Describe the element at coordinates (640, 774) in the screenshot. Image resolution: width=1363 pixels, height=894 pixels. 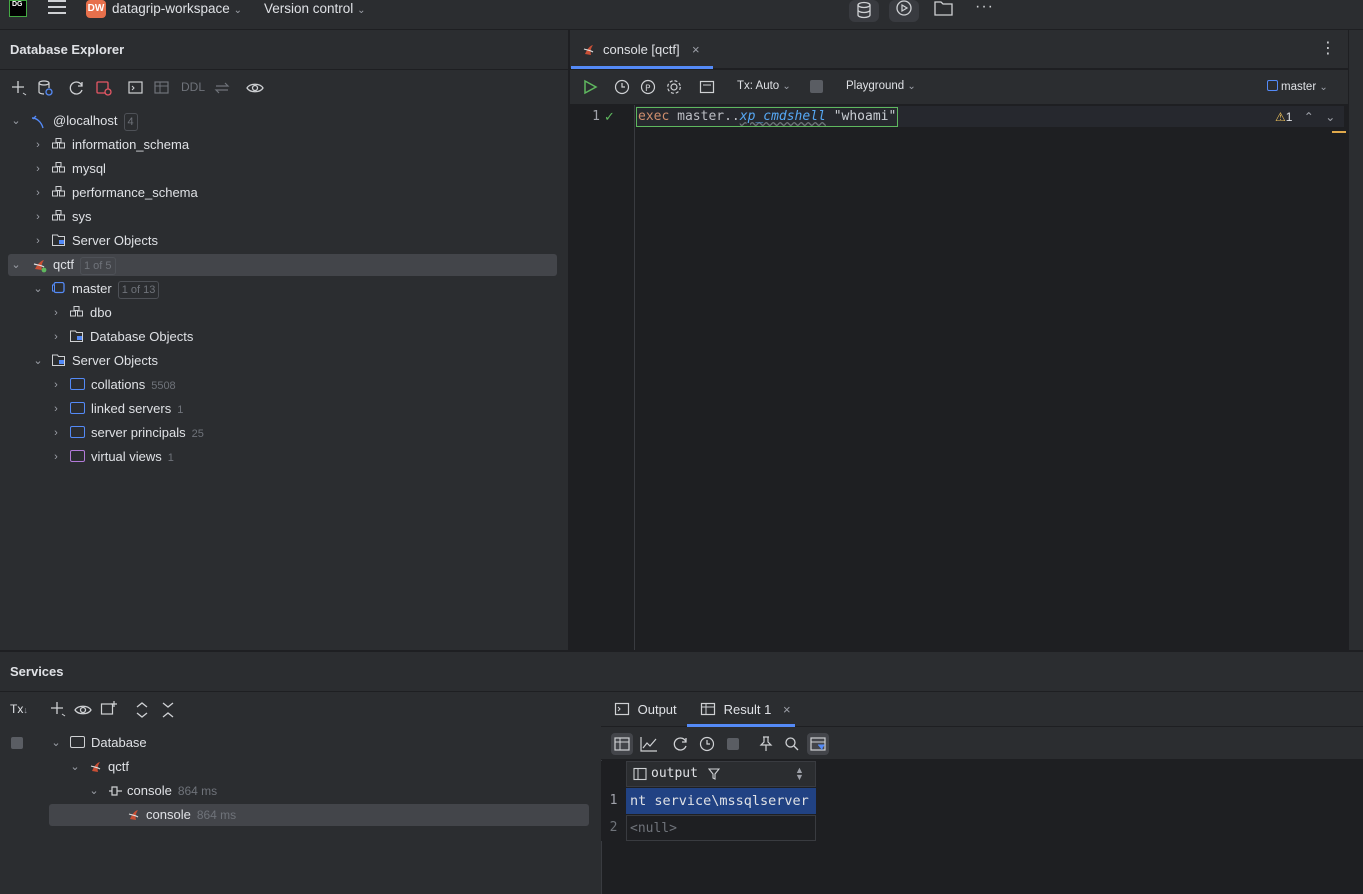
I see `column-icon` at that location.